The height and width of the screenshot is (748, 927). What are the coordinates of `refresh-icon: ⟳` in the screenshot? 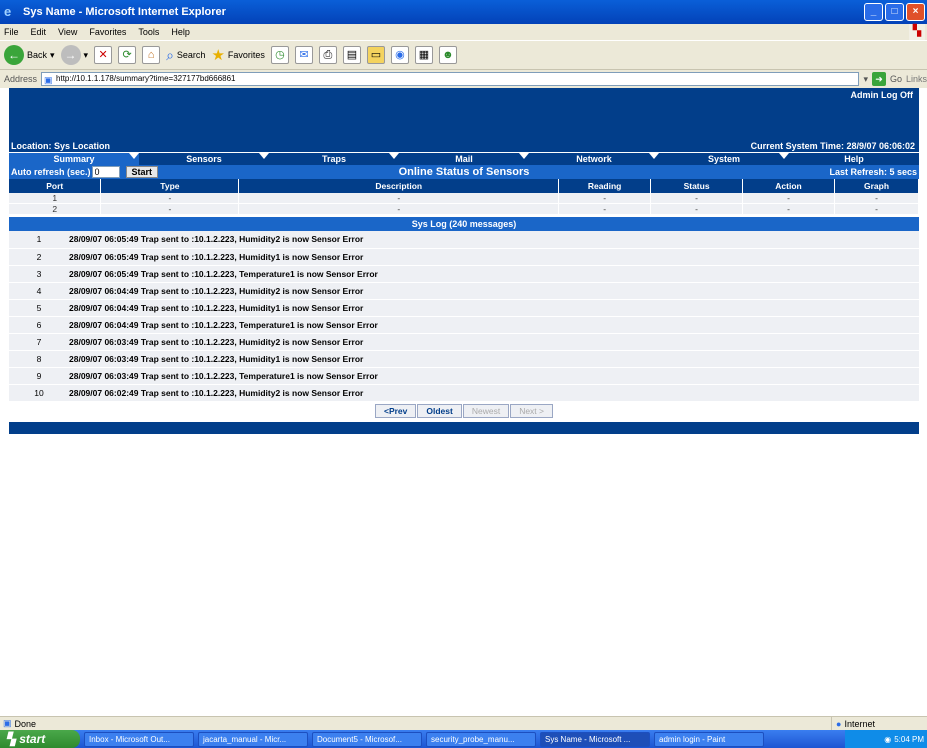 It's located at (127, 55).